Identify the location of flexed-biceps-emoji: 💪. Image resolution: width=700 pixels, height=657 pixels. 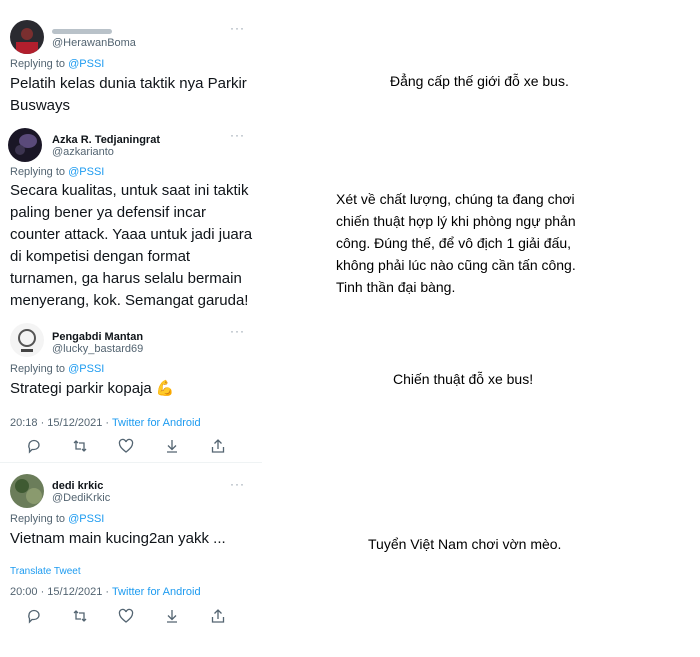
(165, 388).